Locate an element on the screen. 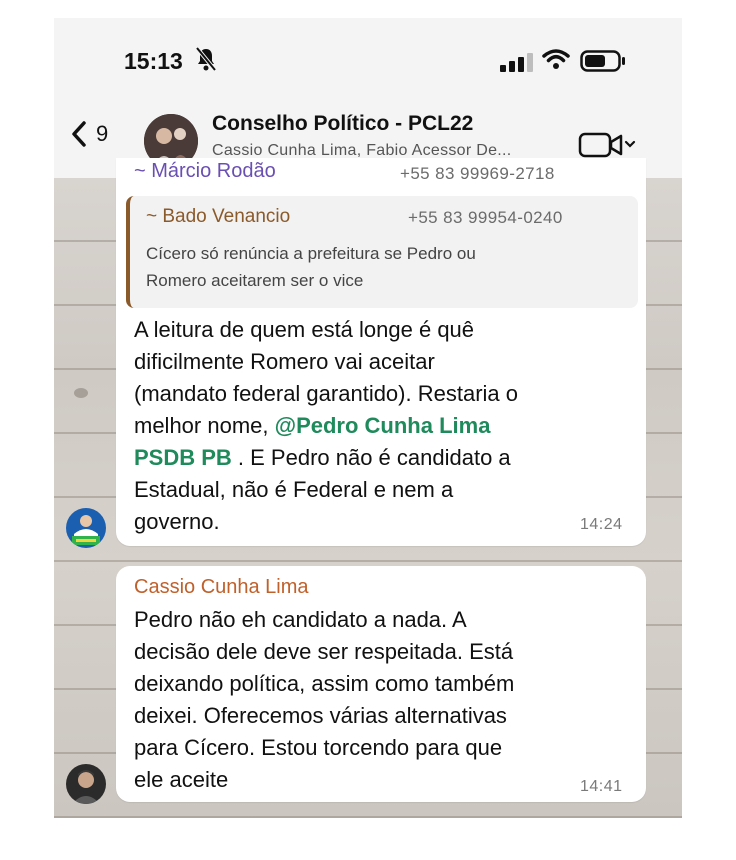  campaign-avatar-icon is located at coordinates (86, 528).